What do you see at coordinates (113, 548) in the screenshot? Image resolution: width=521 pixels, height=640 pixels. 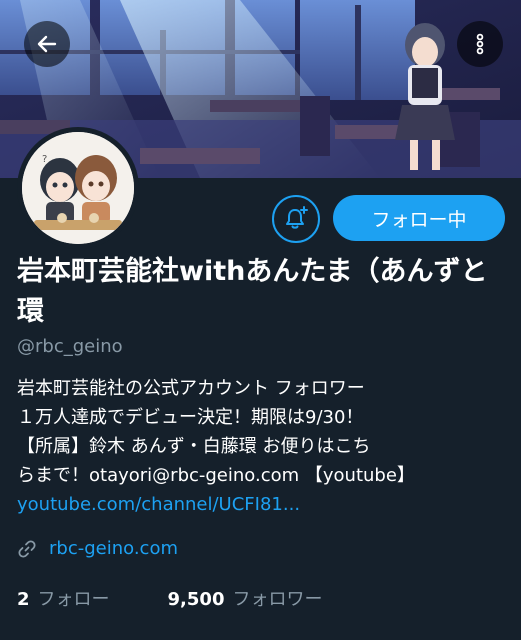 I see `website-link: rbc-geino.com` at bounding box center [113, 548].